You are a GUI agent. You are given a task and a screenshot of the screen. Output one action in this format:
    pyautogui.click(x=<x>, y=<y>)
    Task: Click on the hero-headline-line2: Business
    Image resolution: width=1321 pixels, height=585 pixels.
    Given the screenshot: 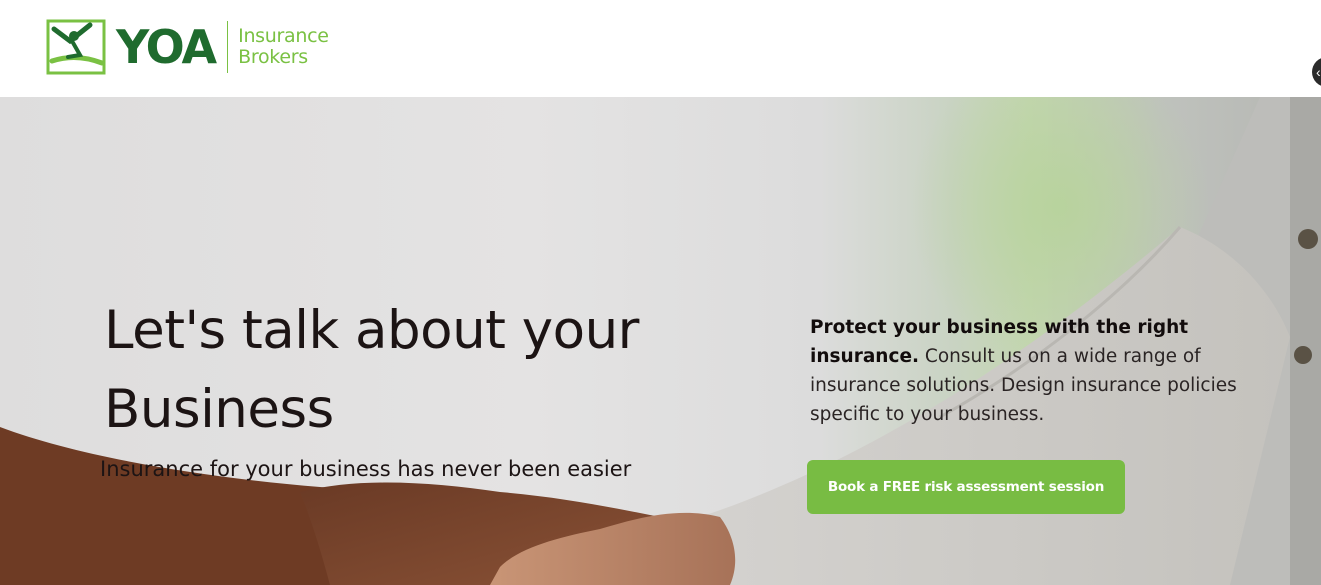 What is the action you would take?
    pyautogui.click(x=219, y=409)
    